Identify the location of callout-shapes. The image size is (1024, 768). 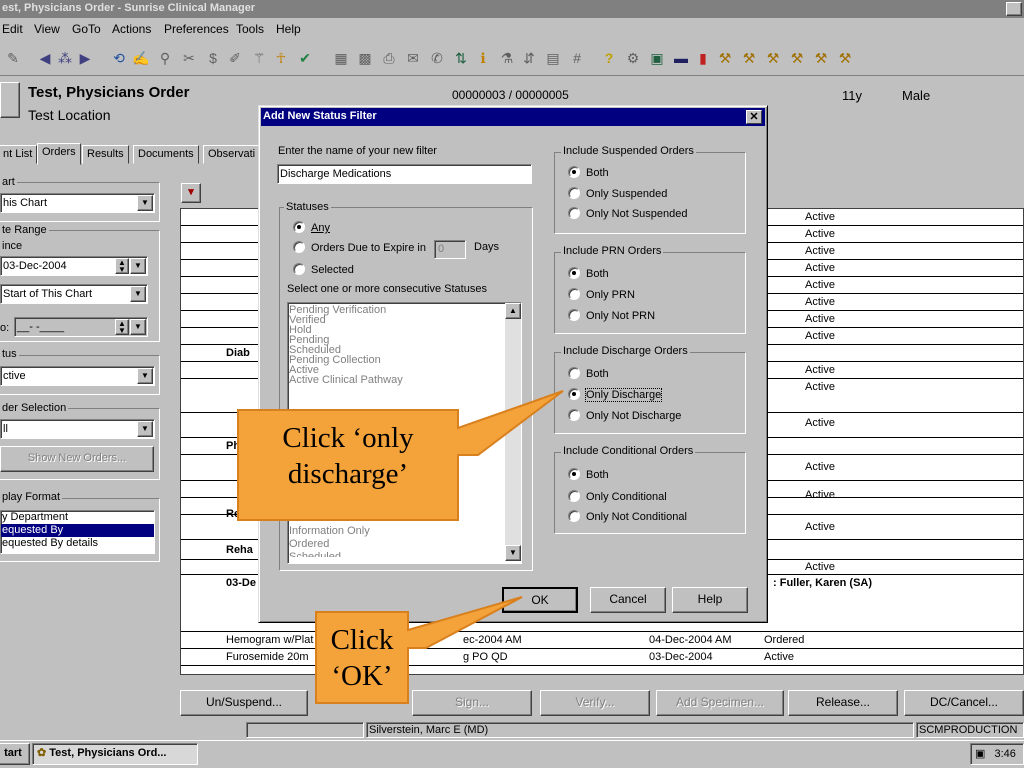
(400, 547).